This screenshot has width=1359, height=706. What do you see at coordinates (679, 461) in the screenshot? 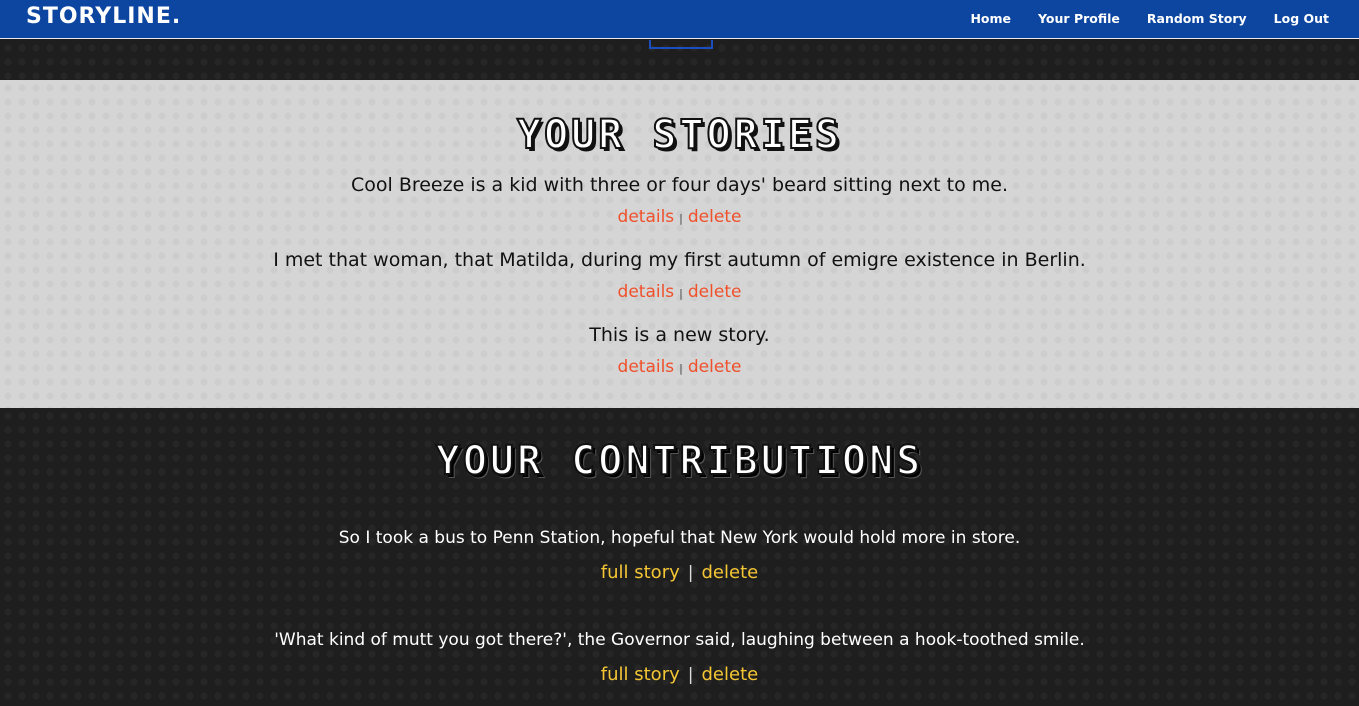
I see `your-contributions-heading: YOUR CONTRIBUTIONS` at bounding box center [679, 461].